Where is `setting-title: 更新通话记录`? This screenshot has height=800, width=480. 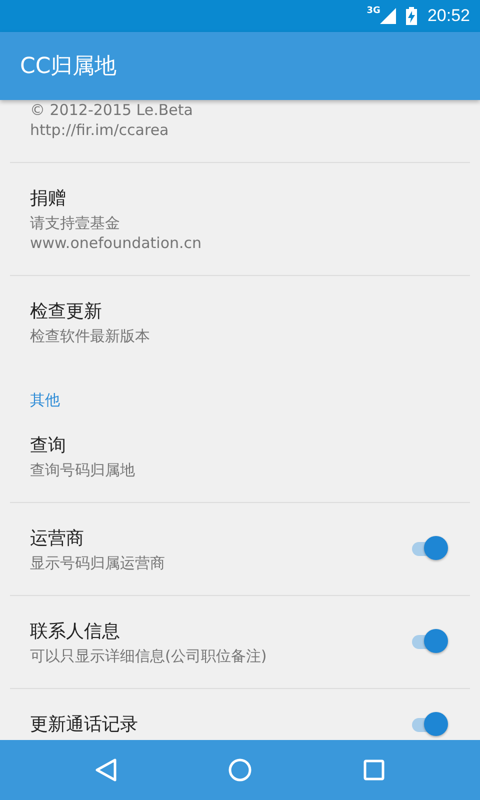 setting-title: 更新通话记录 is located at coordinates (219, 725).